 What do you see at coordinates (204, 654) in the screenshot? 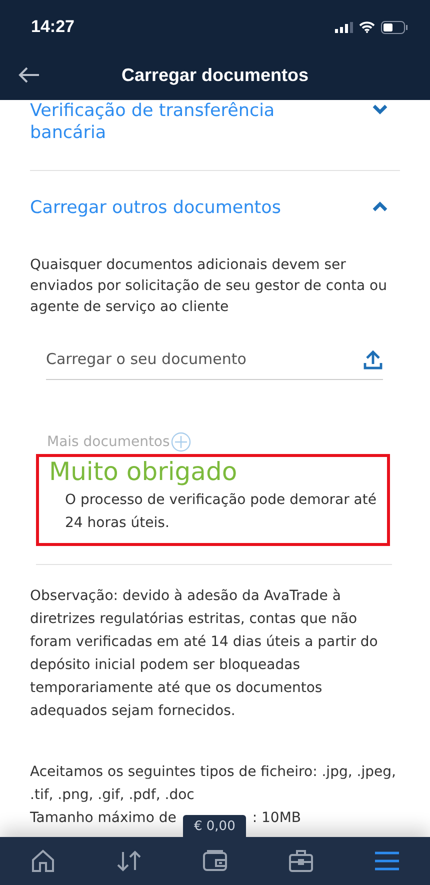
I see `note-text: Observação: devido à adesão da AvaTrade à diretrizes regulatórias estritas, contas que não foram verificadas em até 14 dias úteis a partir do depósito inicial podem ser bloqueadas temporariamente até que os documentos adequados sejam fornecidos.` at bounding box center [204, 654].